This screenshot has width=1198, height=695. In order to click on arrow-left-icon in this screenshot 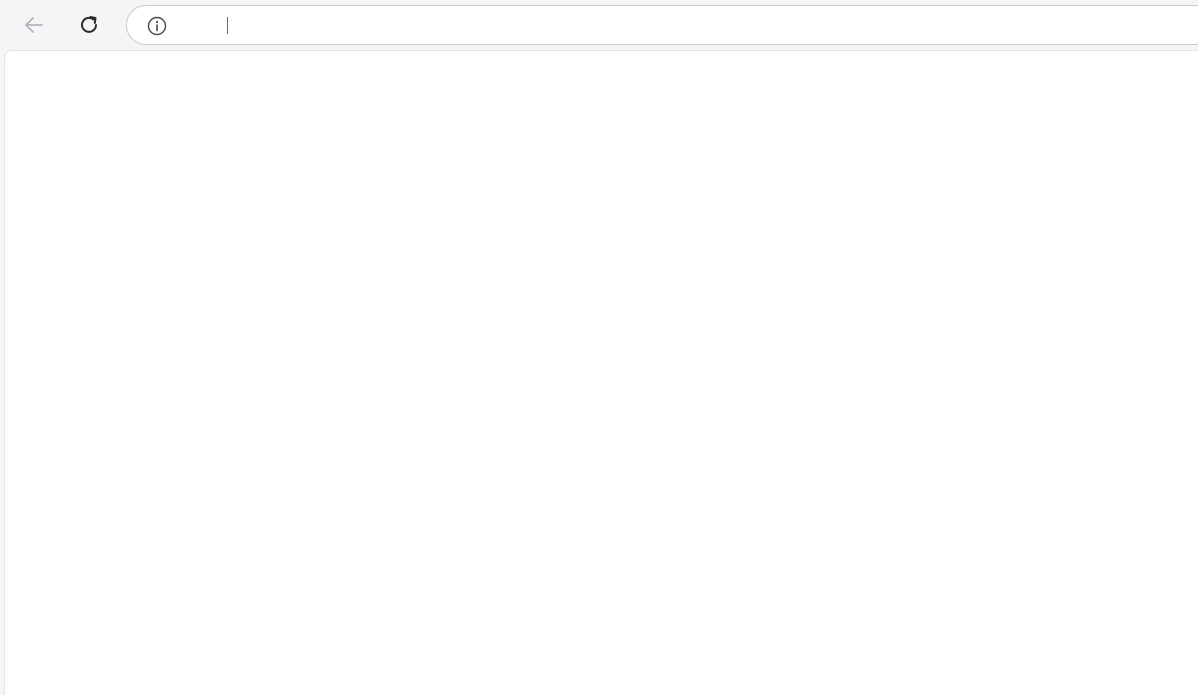, I will do `click(34, 25)`.